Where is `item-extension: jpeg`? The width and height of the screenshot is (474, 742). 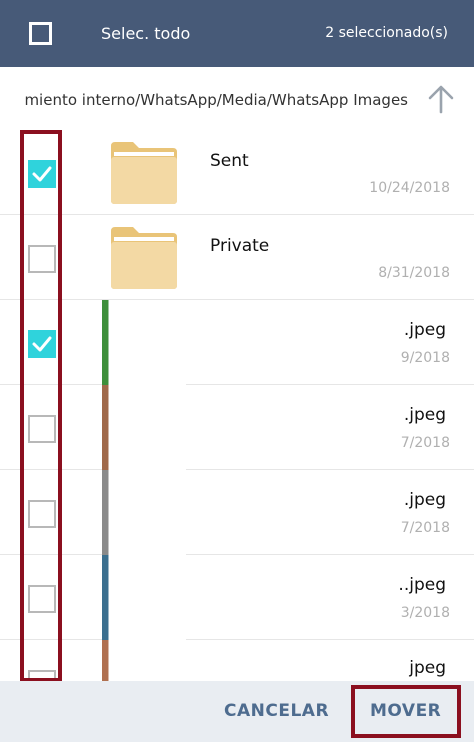
item-extension: jpeg is located at coordinates (427, 668).